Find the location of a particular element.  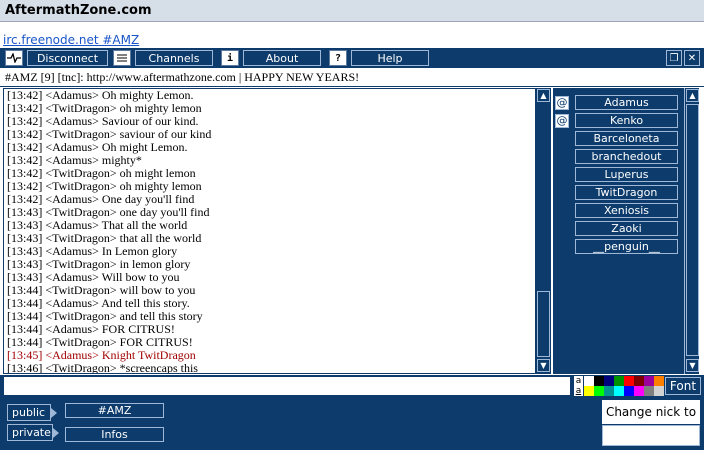

user-list-item: branchedout is located at coordinates (616, 156).